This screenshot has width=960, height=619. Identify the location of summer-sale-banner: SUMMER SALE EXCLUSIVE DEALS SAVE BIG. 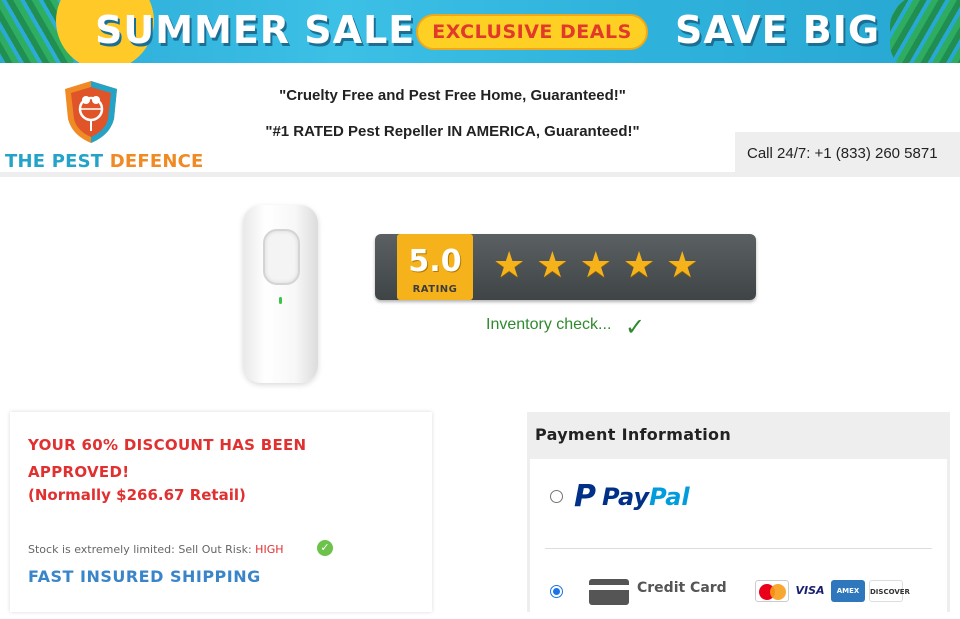
(480, 31).